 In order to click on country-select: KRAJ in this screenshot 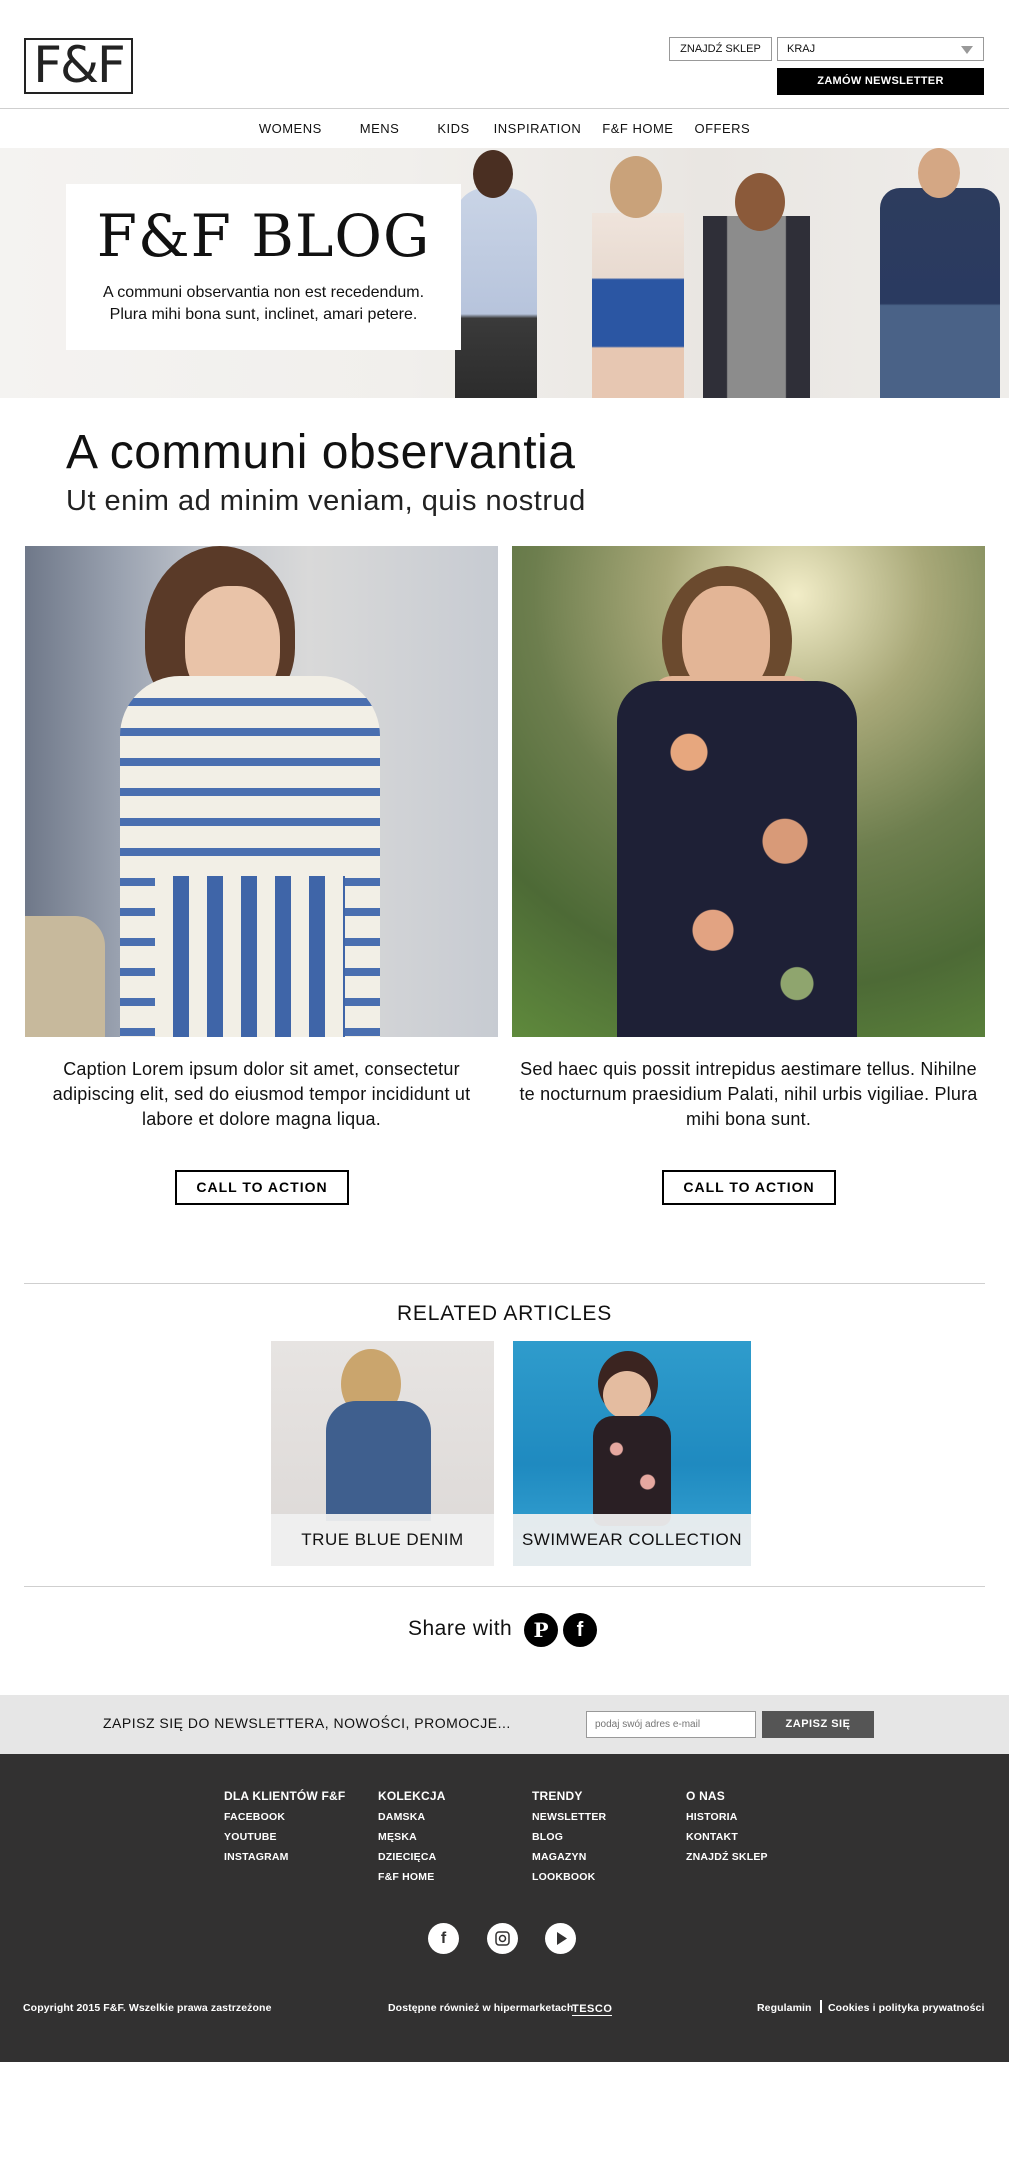, I will do `click(880, 49)`.